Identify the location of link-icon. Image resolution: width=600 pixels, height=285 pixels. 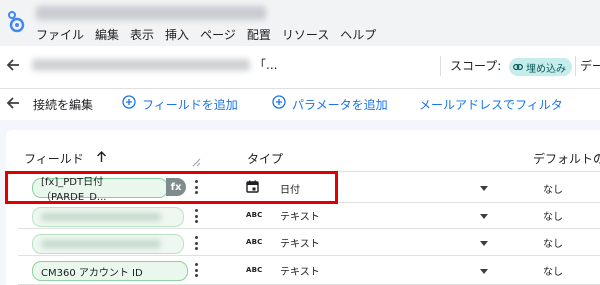
(518, 67).